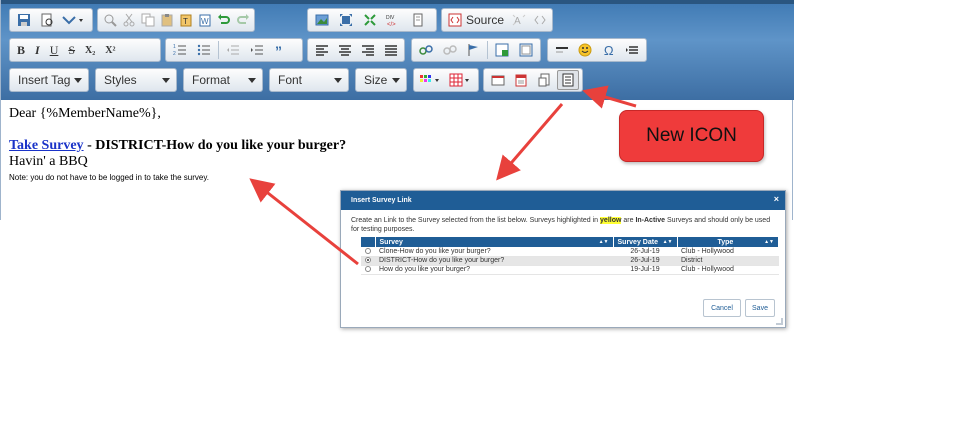 The image size is (980, 445). I want to click on size-dropdown: Size, so click(381, 80).